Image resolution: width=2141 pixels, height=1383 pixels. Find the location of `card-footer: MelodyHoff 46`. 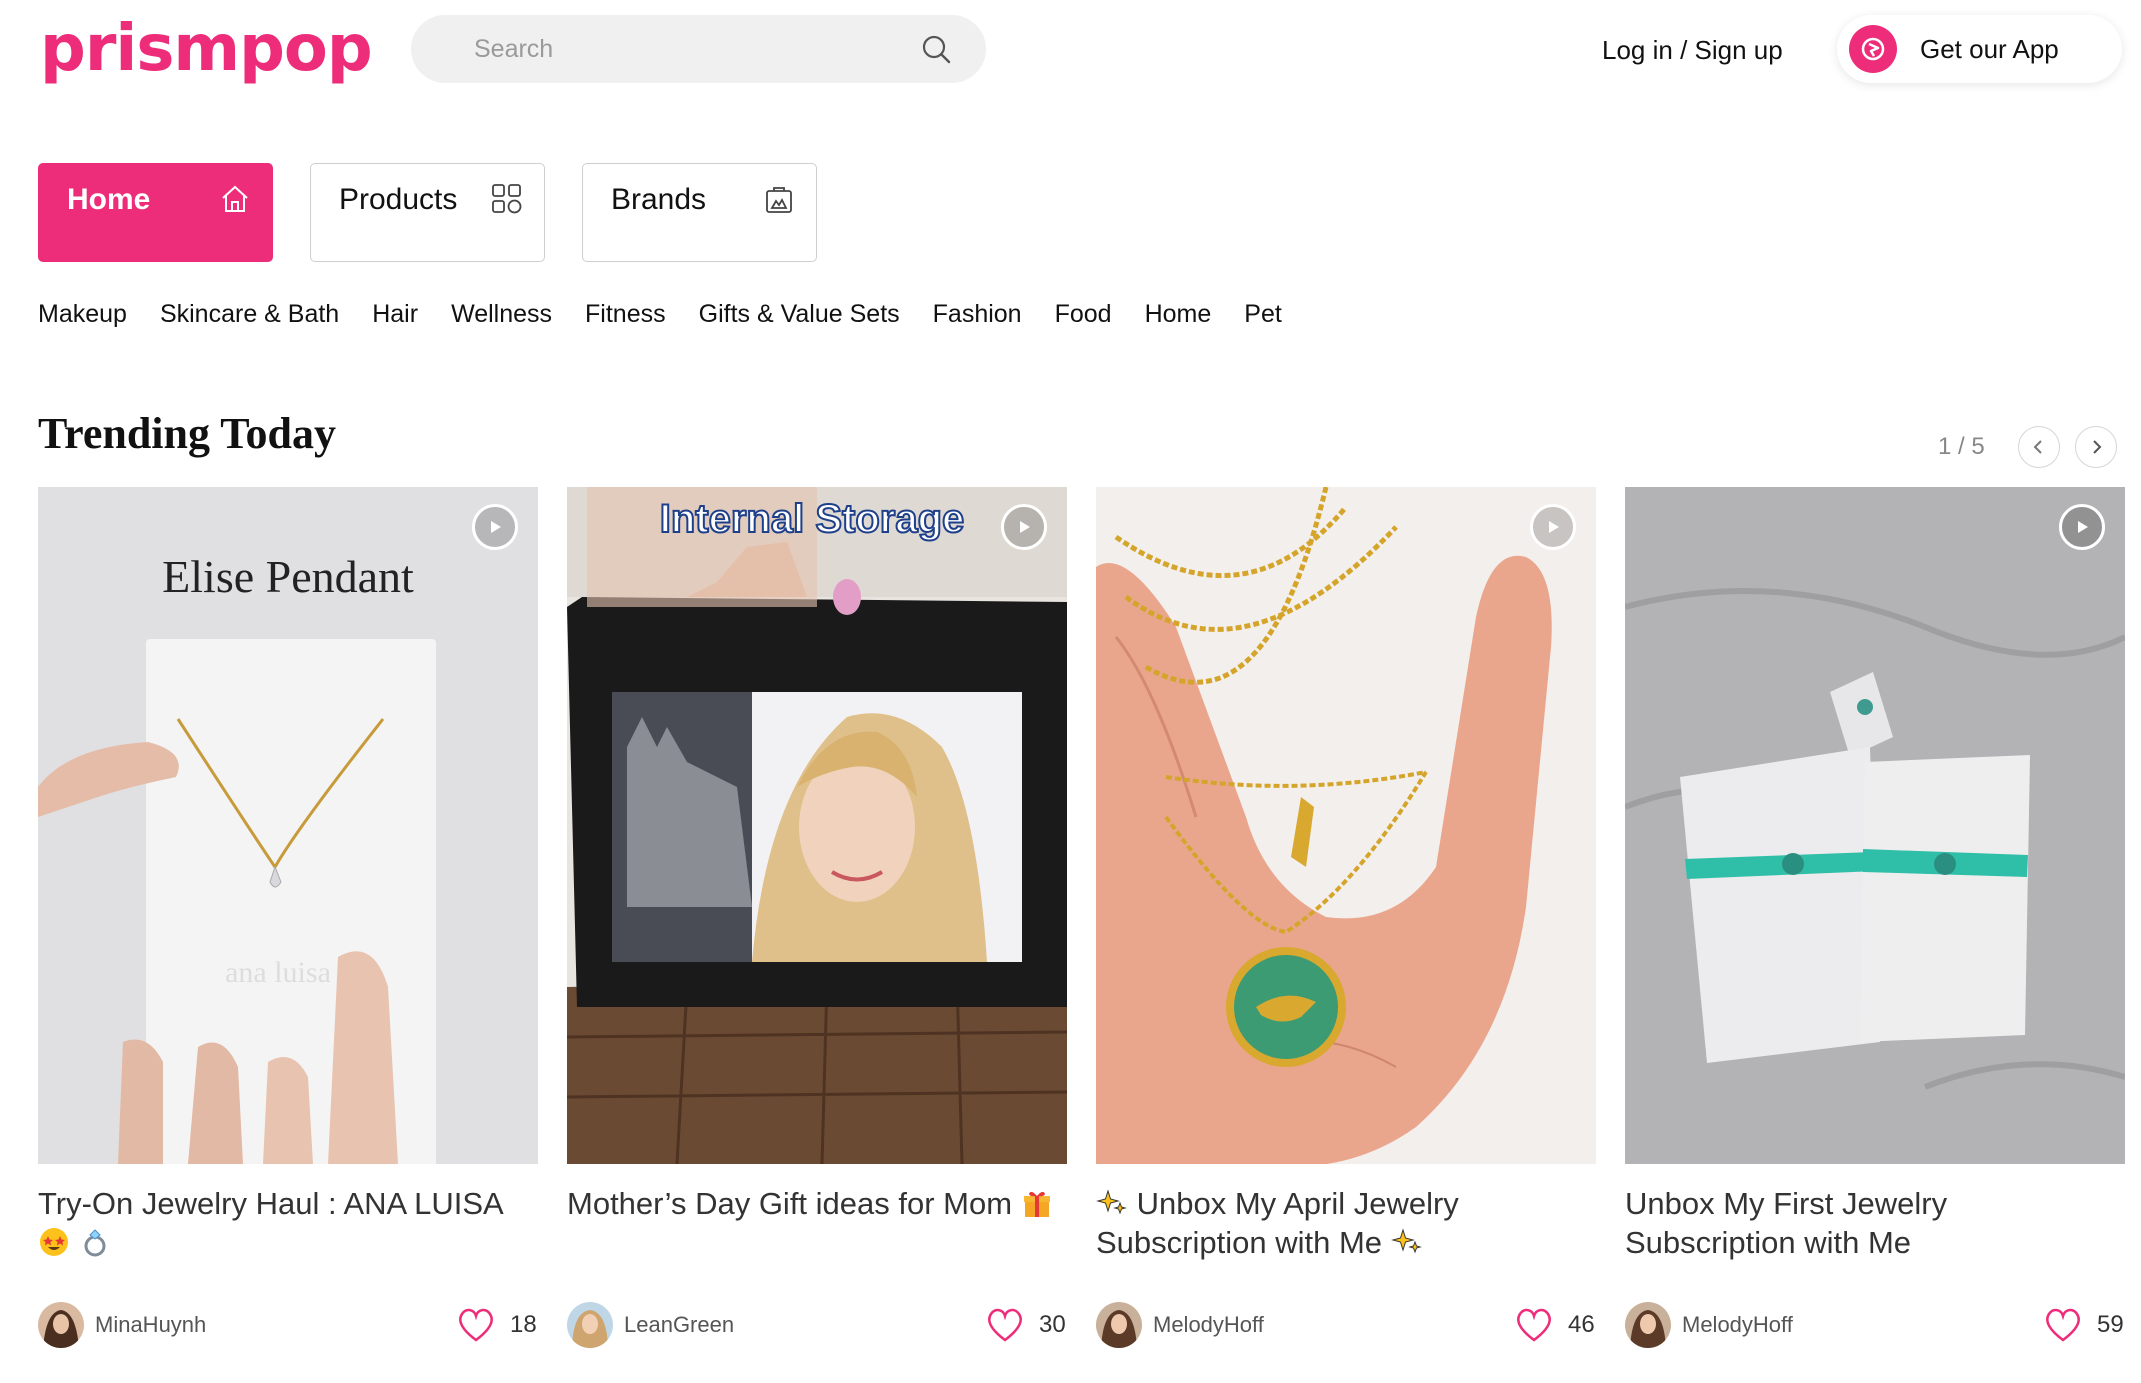

card-footer: MelodyHoff 46 is located at coordinates (1346, 1325).